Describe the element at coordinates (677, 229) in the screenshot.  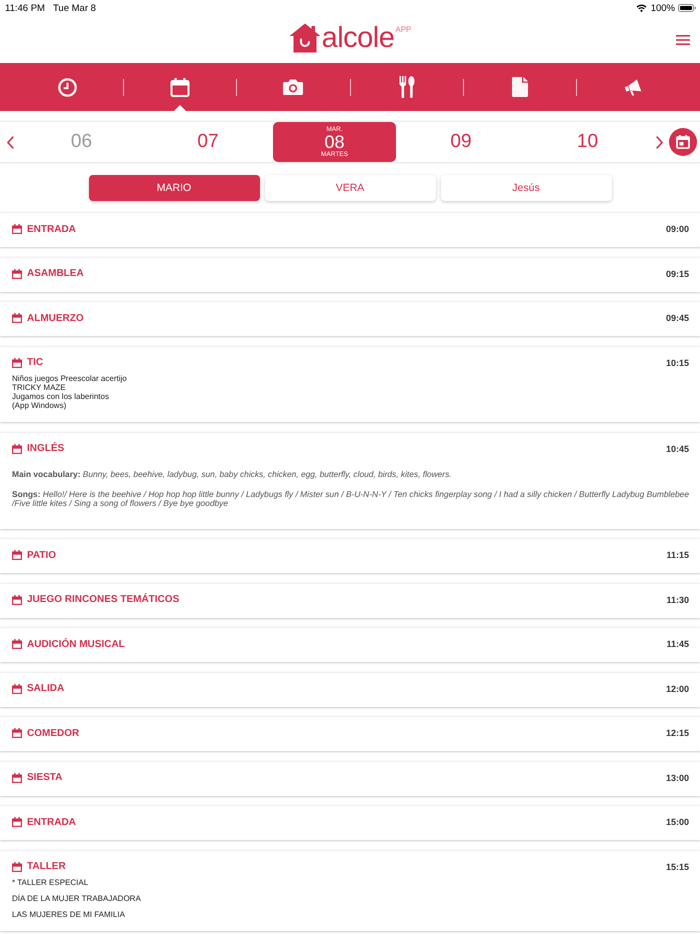
I see `activity-time: 09:00` at that location.